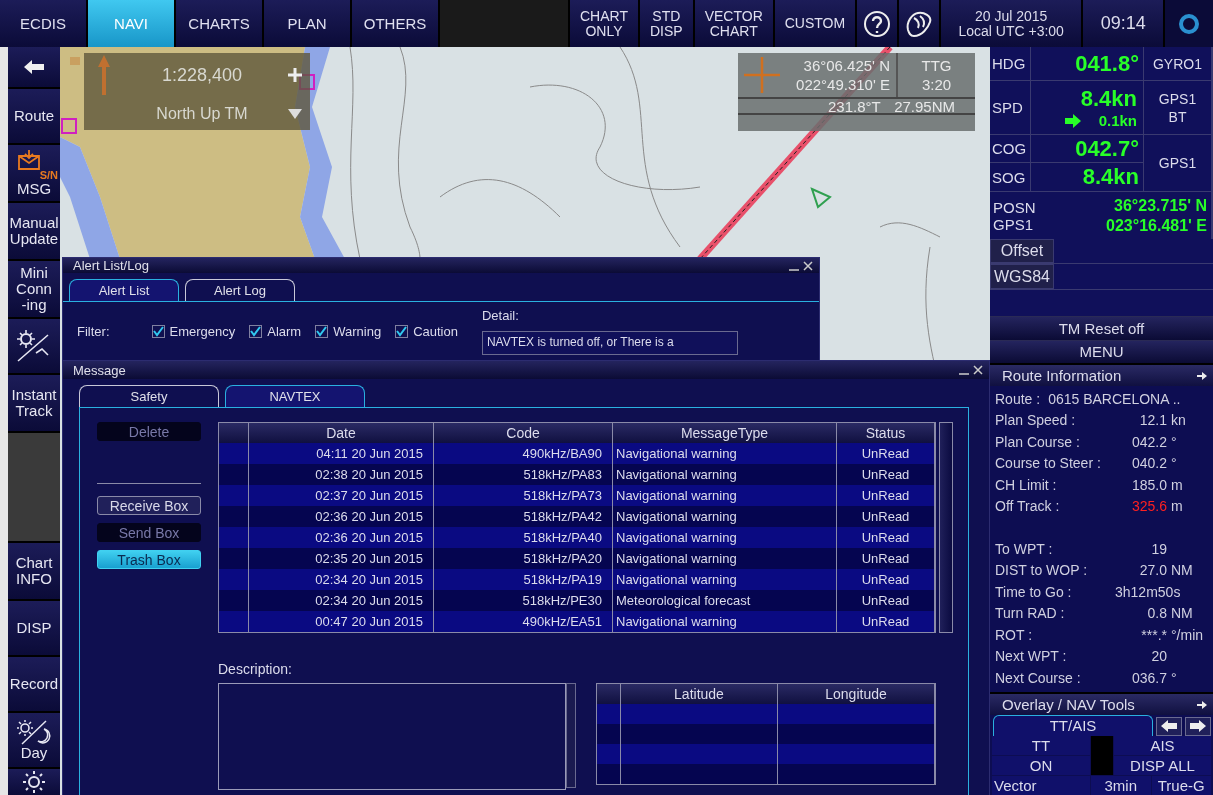  I want to click on route-info-label: Plan Speed :, so click(1036, 420).